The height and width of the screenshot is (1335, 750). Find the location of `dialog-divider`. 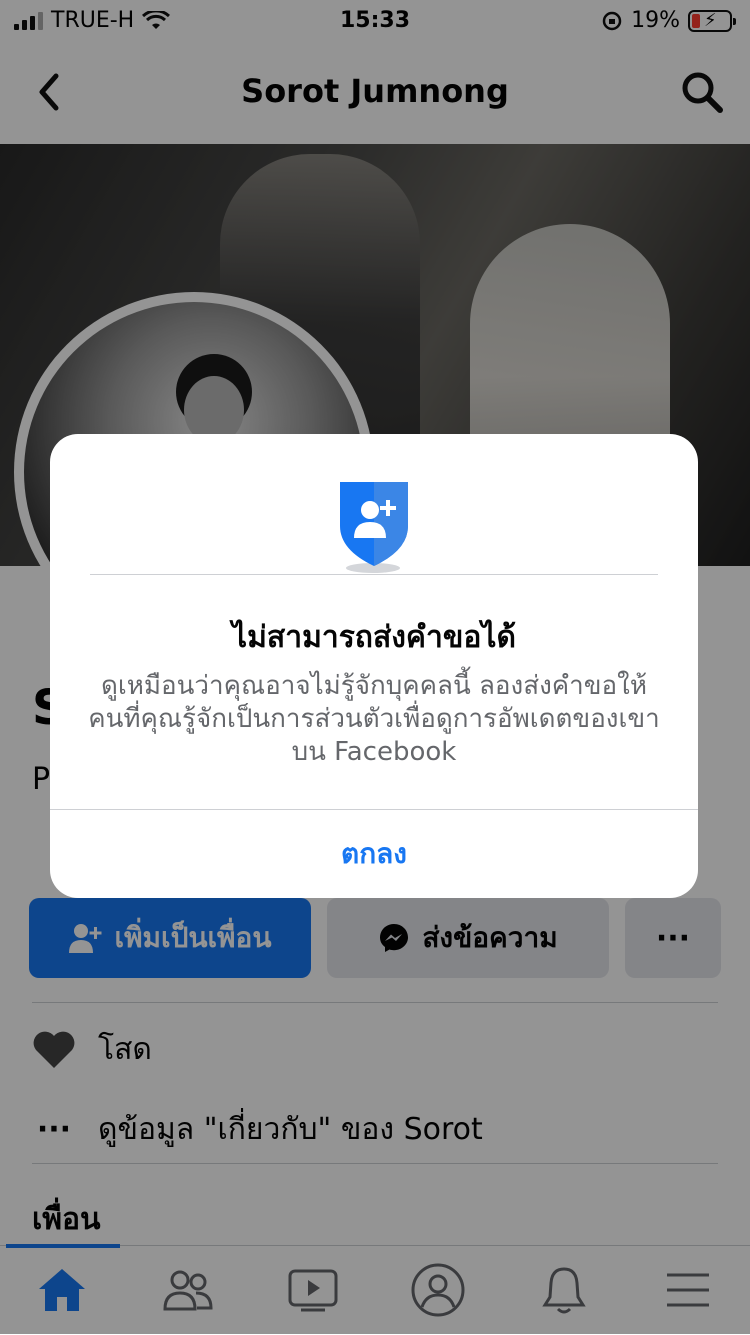

dialog-divider is located at coordinates (374, 574).